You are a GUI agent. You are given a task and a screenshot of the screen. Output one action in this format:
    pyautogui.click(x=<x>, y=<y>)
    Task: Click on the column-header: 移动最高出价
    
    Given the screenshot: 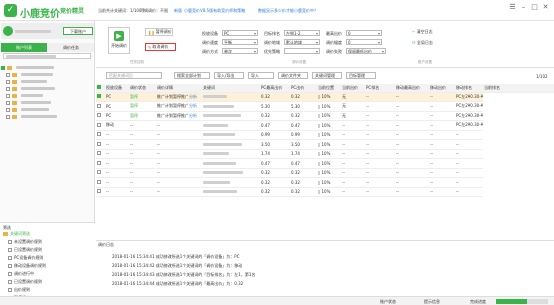 What is the action you would take?
    pyautogui.click(x=412, y=88)
    